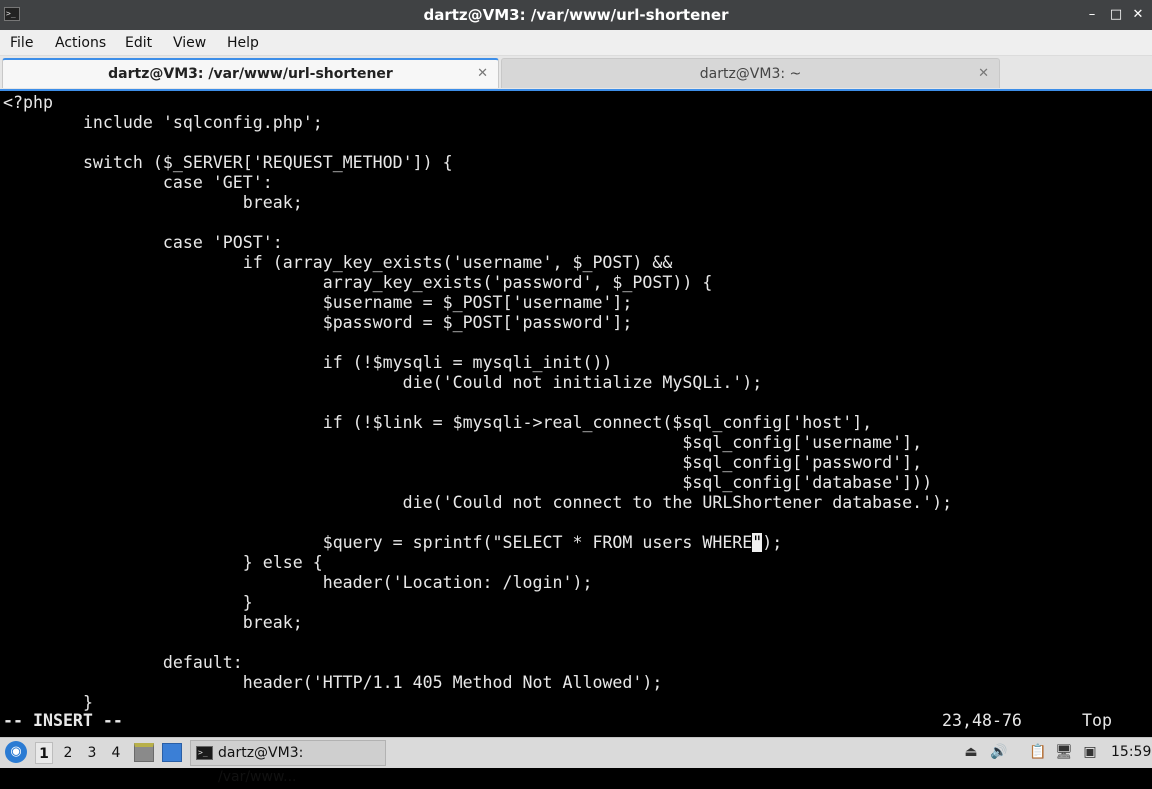 The image size is (1152, 789). I want to click on code-line: $sql_config['username'],, so click(463, 442).